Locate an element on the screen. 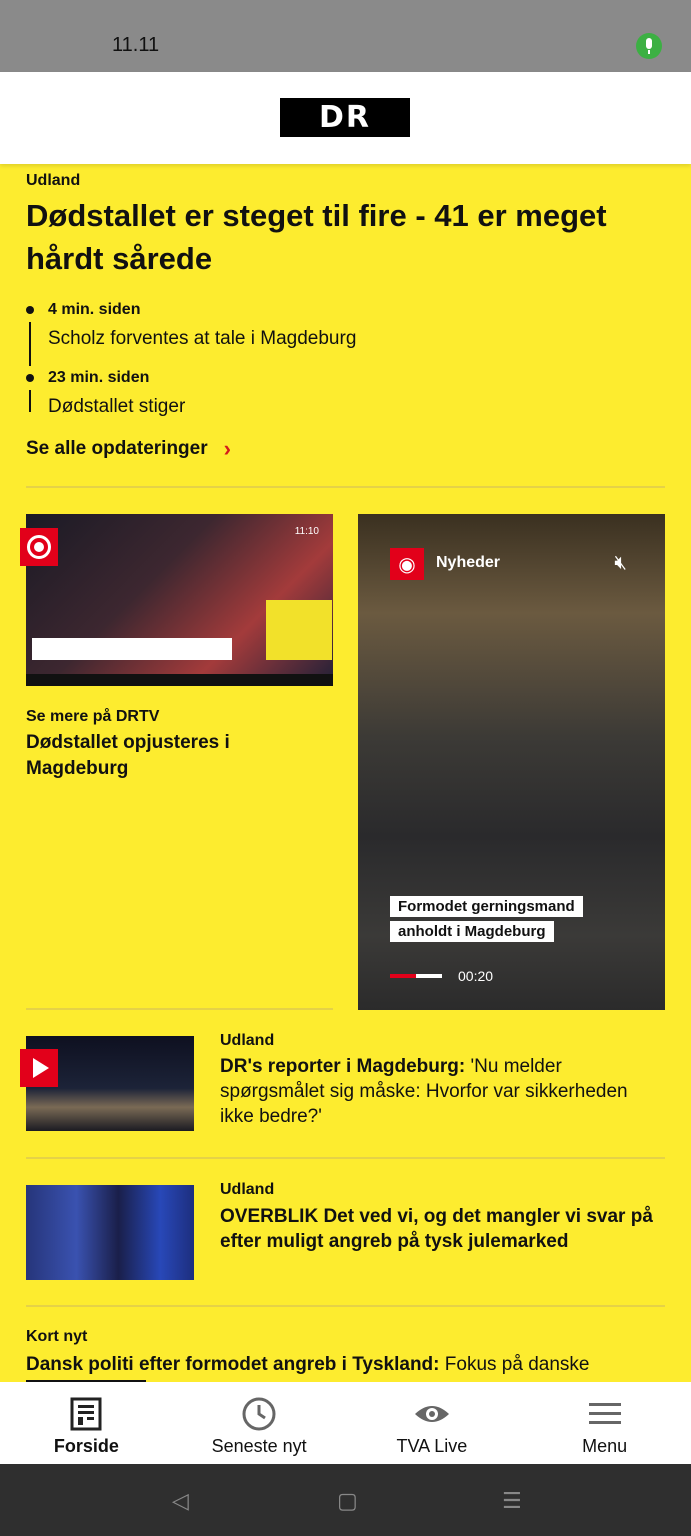 Image resolution: width=691 pixels, height=1536 pixels. video-duration: 00:20 is located at coordinates (476, 976).